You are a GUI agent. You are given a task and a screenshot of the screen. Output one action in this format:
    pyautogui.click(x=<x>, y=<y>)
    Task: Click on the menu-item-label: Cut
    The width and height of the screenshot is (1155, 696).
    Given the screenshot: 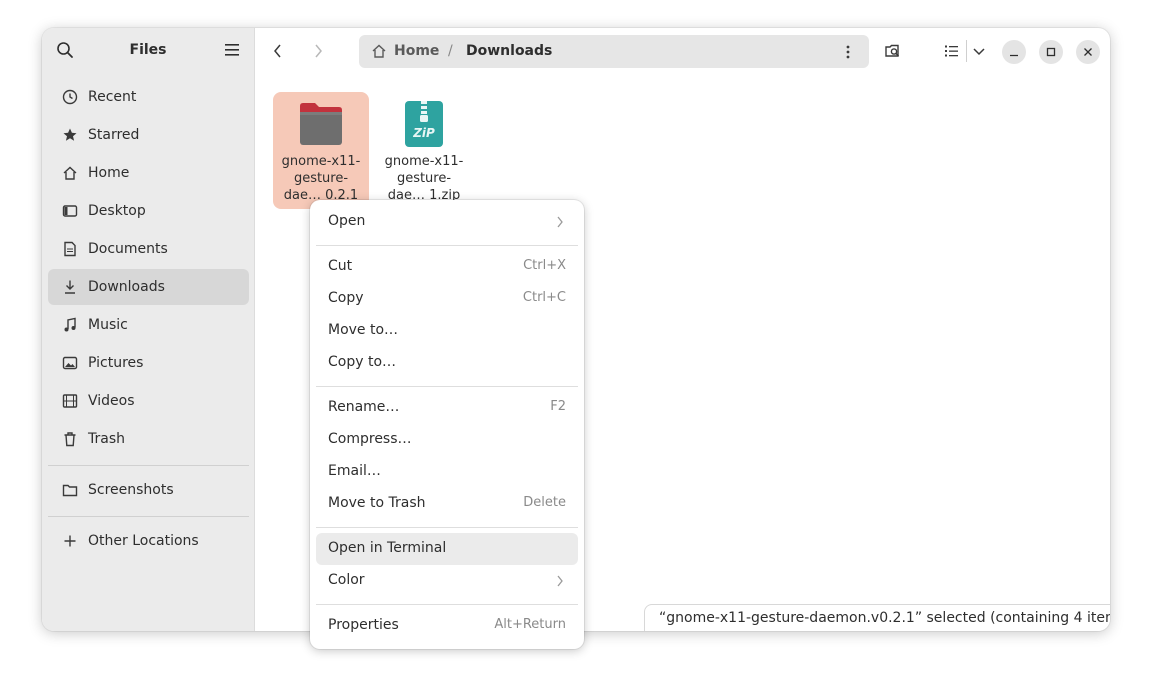 What is the action you would take?
    pyautogui.click(x=340, y=266)
    